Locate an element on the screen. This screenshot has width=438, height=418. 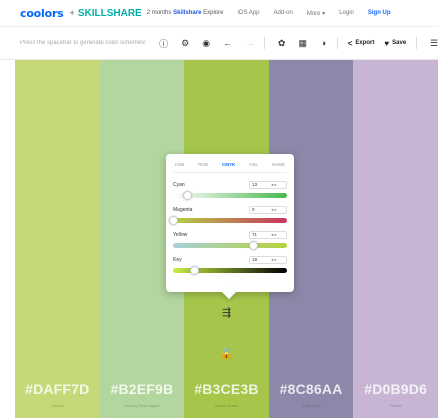
promo-highlight: Skillshare is located at coordinates (187, 13).